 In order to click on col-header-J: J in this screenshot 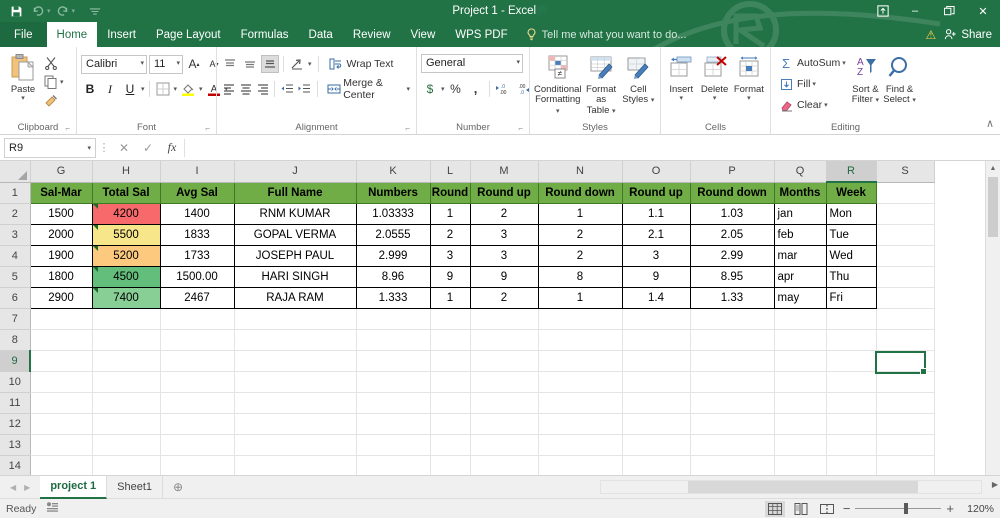, I will do `click(295, 172)`.